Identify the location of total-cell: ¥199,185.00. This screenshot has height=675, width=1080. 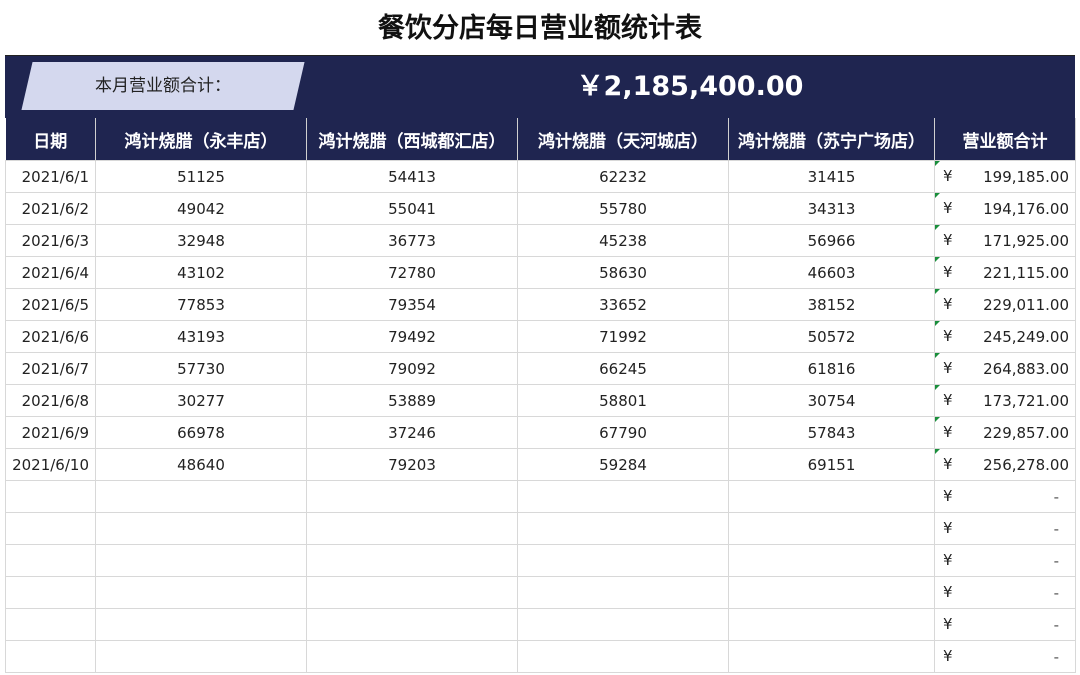
(1005, 176).